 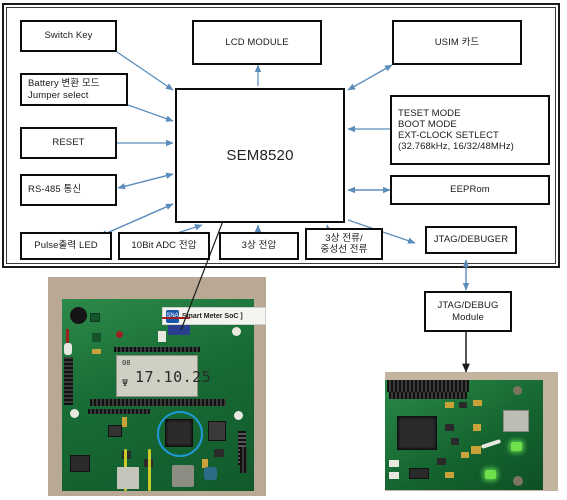 I want to click on box-usim-card-label: USIM 카드, so click(x=457, y=42).